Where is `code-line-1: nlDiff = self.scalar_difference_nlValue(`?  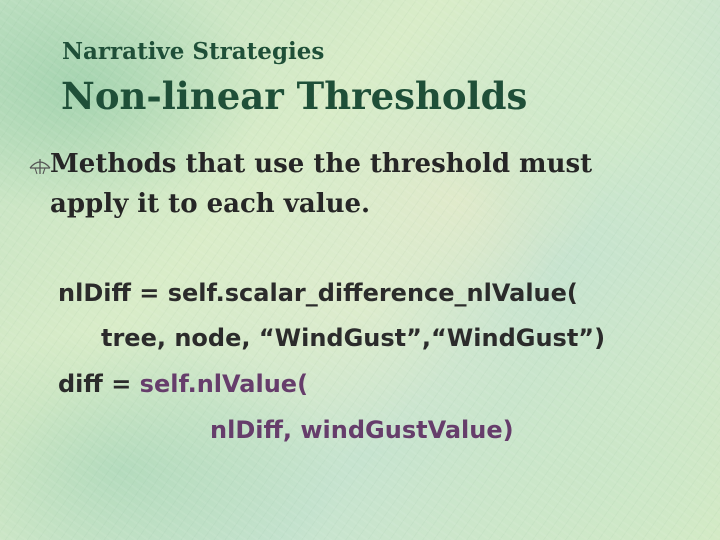 code-line-1: nlDiff = self.scalar_difference_nlValue( is located at coordinates (318, 293).